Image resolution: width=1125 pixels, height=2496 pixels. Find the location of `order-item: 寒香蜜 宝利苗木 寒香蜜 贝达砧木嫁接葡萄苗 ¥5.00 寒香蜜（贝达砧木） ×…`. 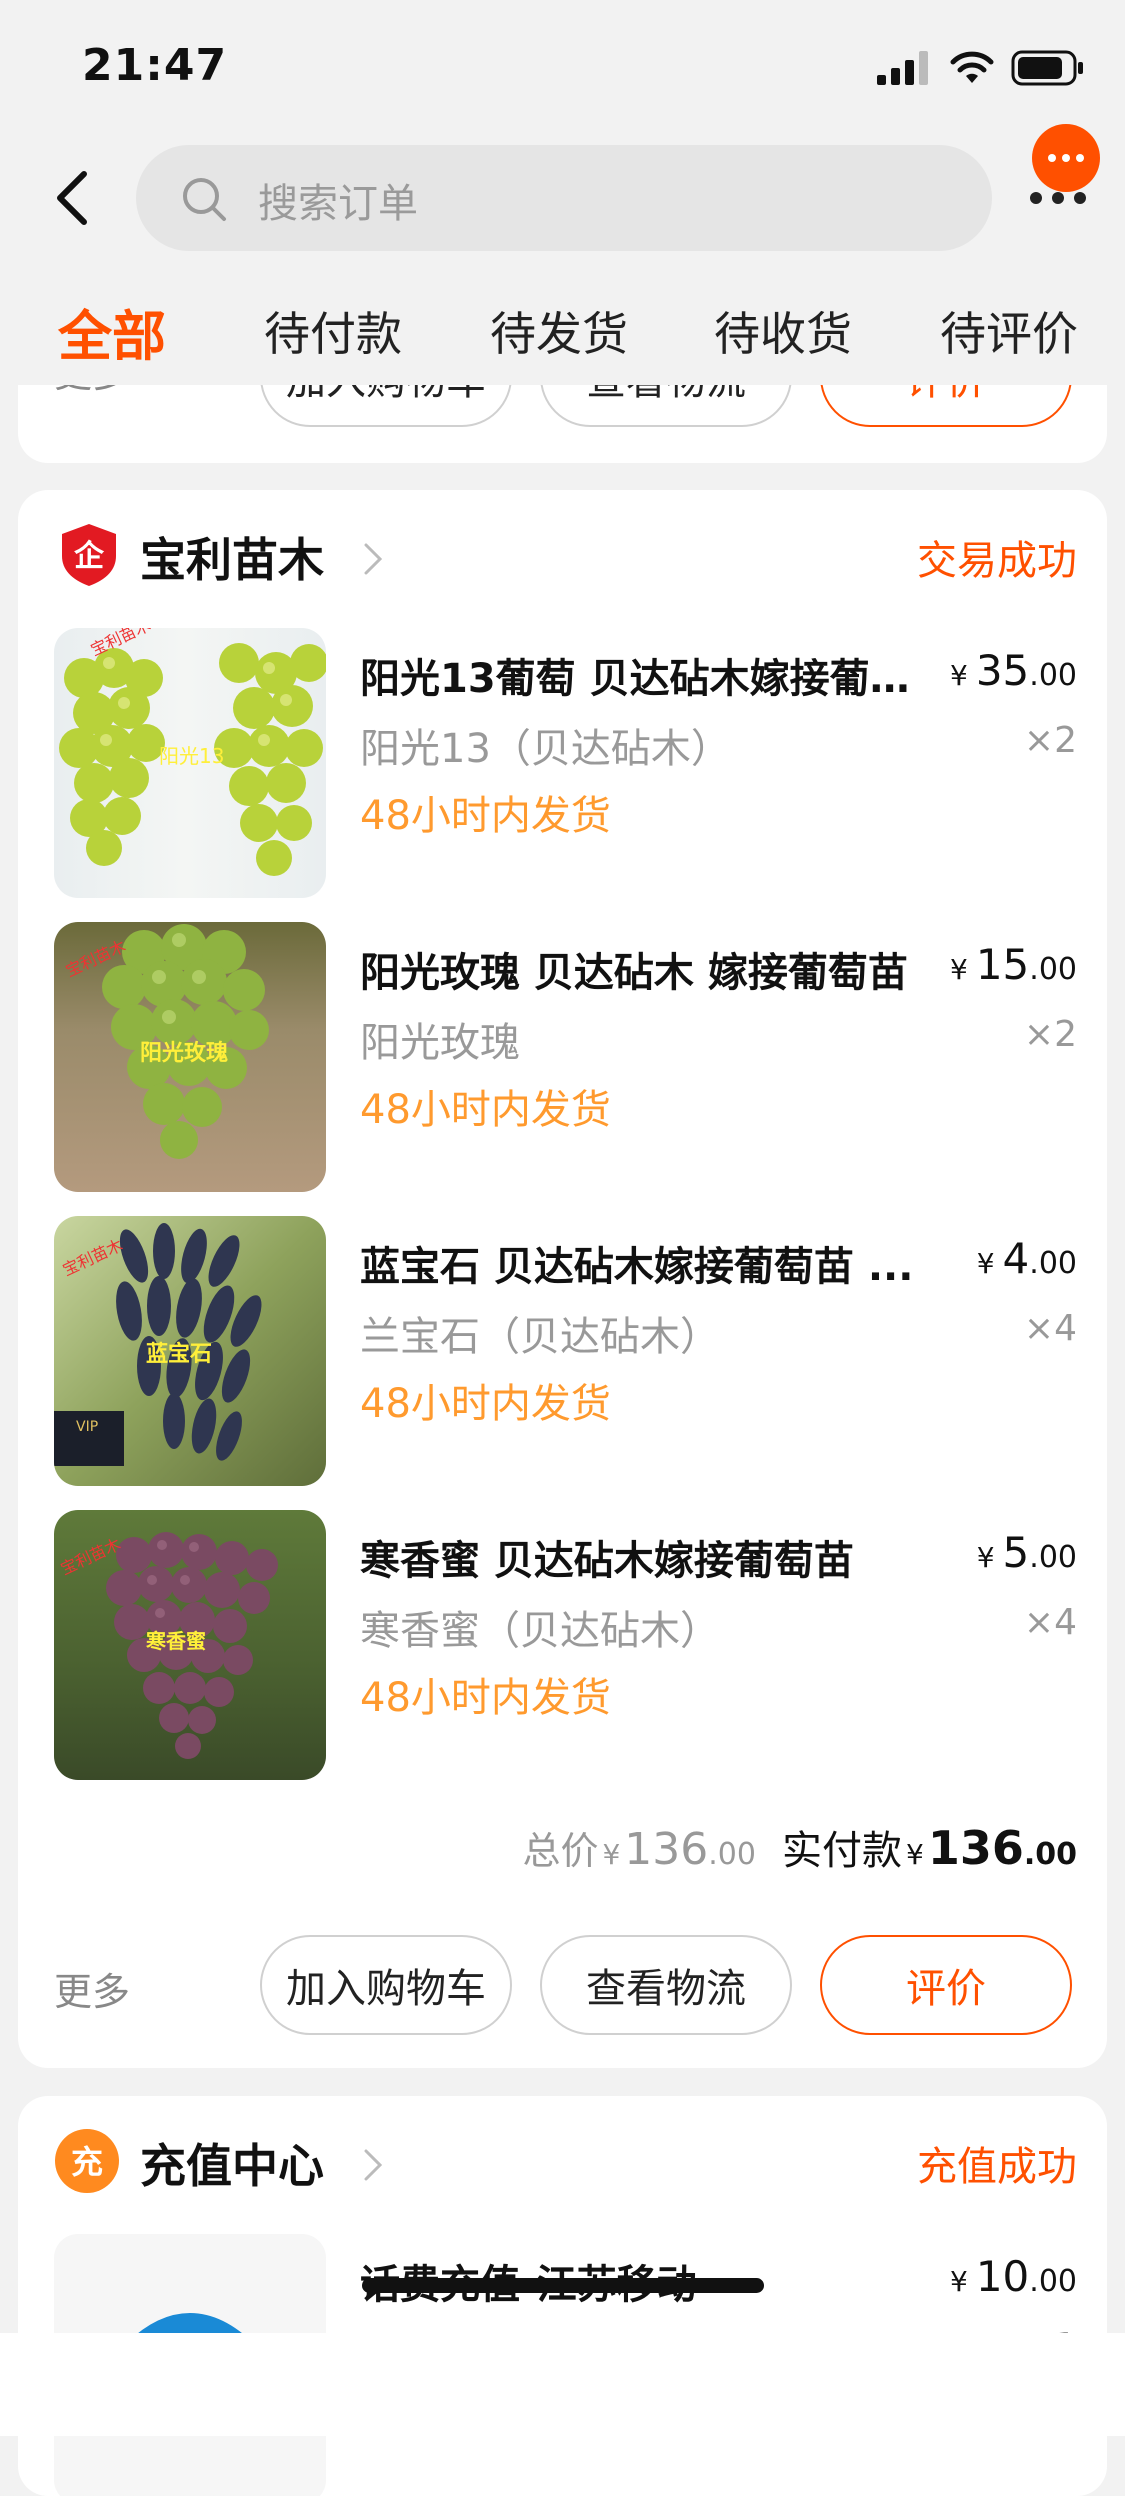

order-item: 寒香蜜 宝利苗木 寒香蜜 贝达砧木嫁接葡萄苗 ¥5.00 寒香蜜（贝达砧木） ×… is located at coordinates (562, 1645).